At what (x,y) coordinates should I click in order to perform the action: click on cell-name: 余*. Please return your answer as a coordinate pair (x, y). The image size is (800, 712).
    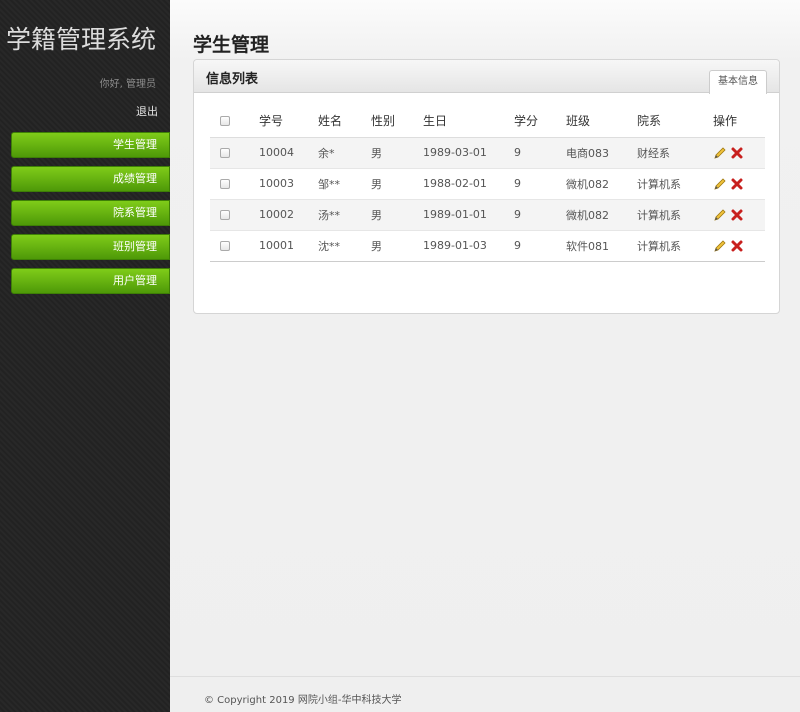
    Looking at the image, I should click on (344, 153).